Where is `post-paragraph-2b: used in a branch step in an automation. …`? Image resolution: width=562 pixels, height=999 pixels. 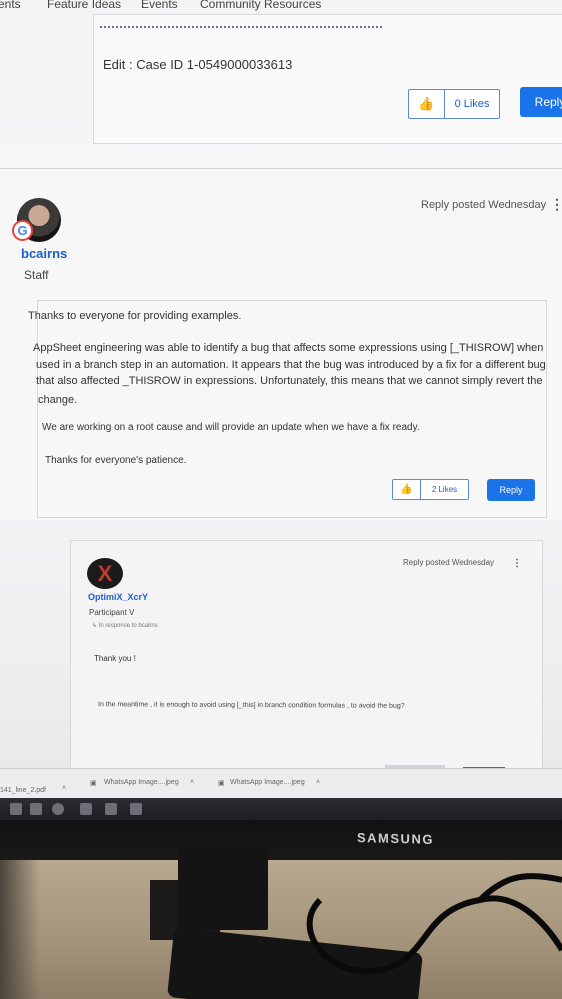 post-paragraph-2b: used in a branch step in an automation. … is located at coordinates (291, 365).